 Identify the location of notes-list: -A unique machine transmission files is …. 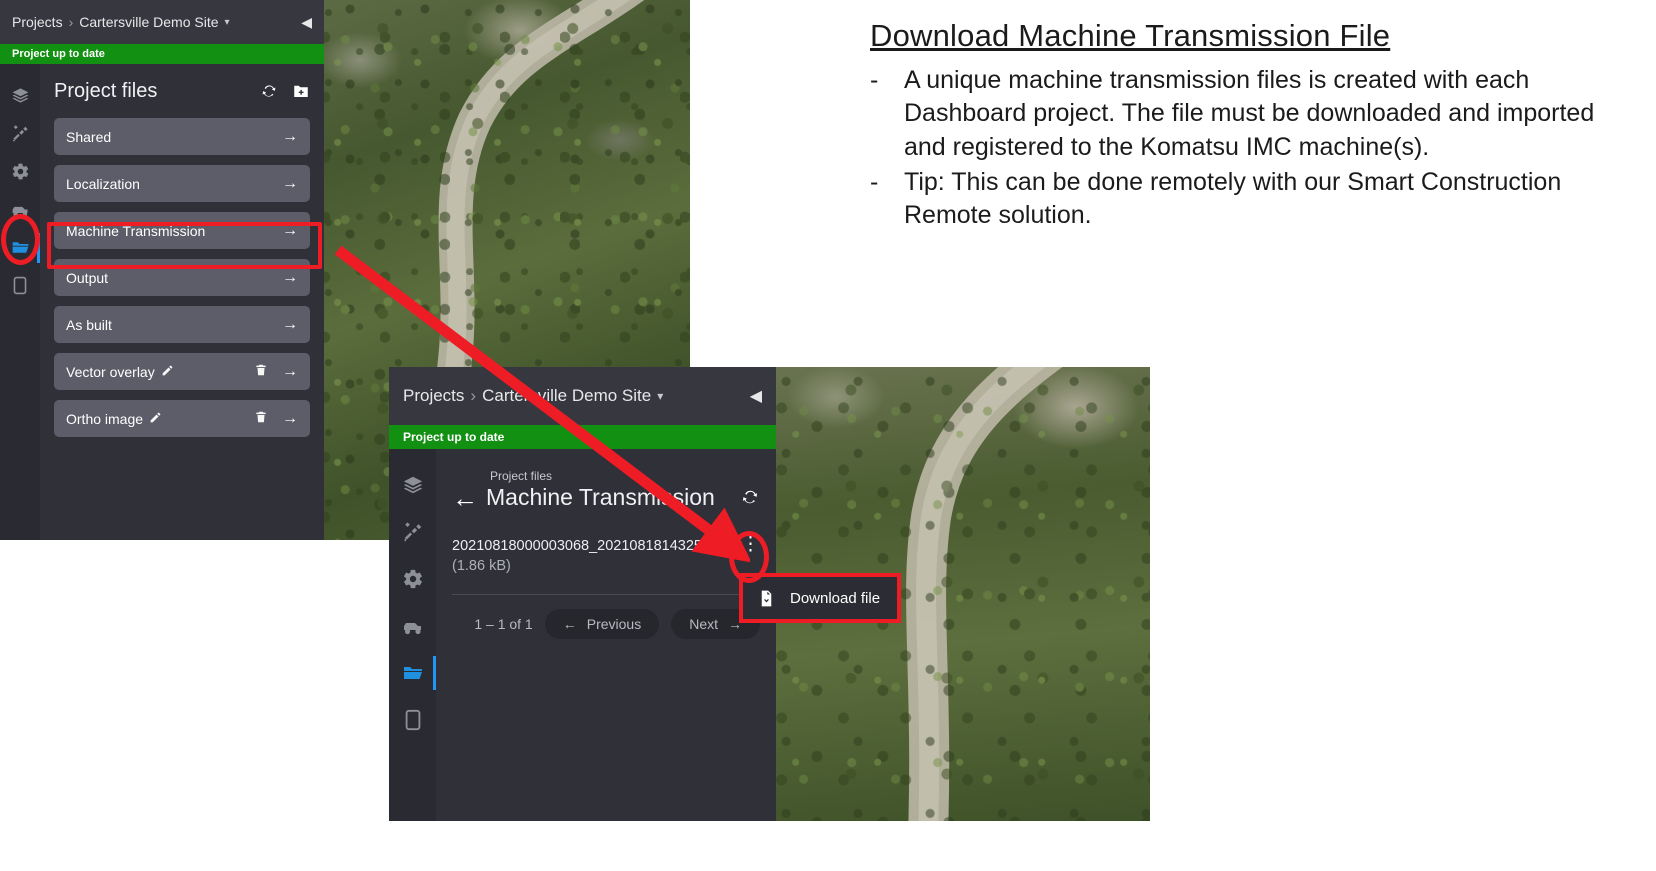
(1250, 148).